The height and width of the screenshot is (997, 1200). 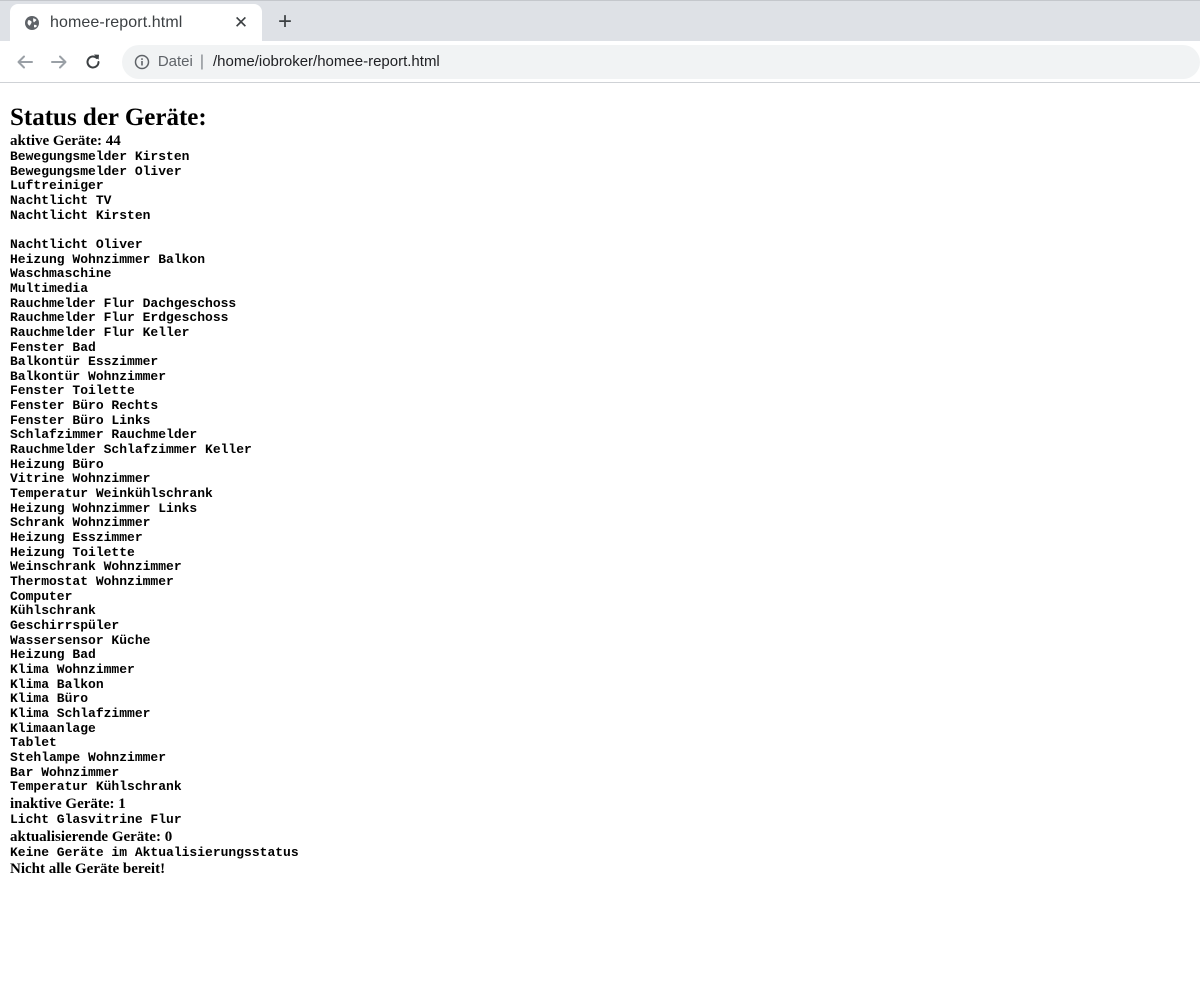 I want to click on globe-icon, so click(x=32, y=22).